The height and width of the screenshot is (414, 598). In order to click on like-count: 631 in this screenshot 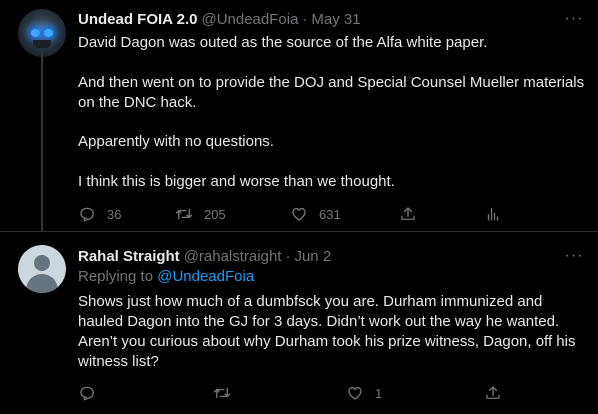, I will do `click(330, 214)`.